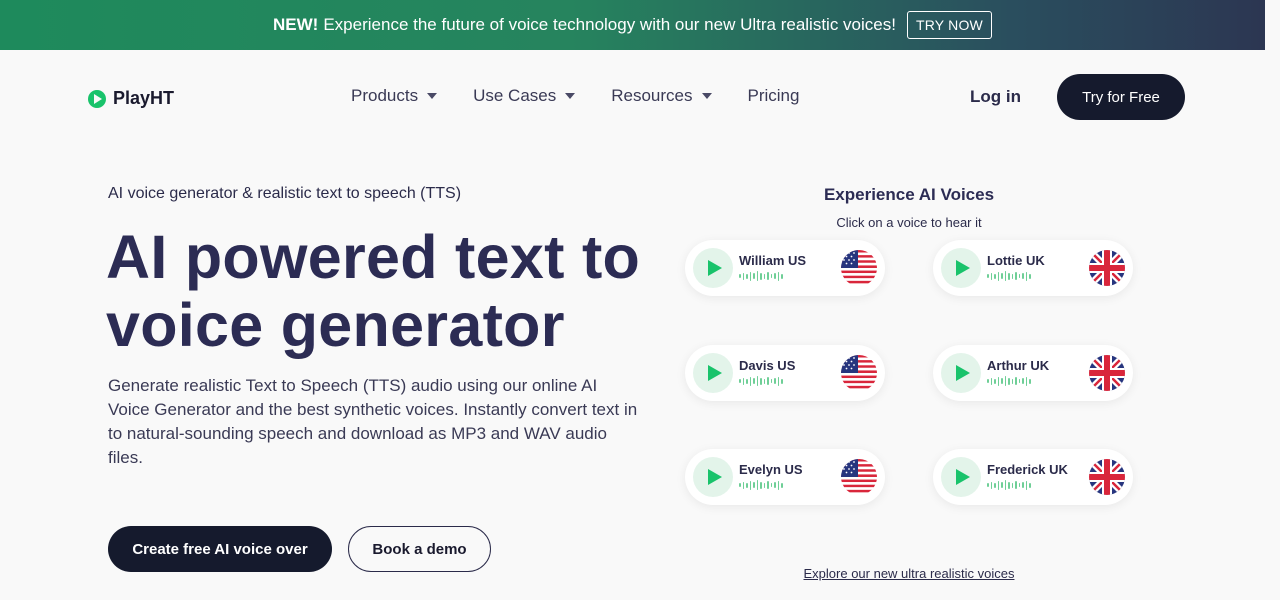 The height and width of the screenshot is (600, 1280). I want to click on nav-item-pricing: Pricing, so click(774, 96).